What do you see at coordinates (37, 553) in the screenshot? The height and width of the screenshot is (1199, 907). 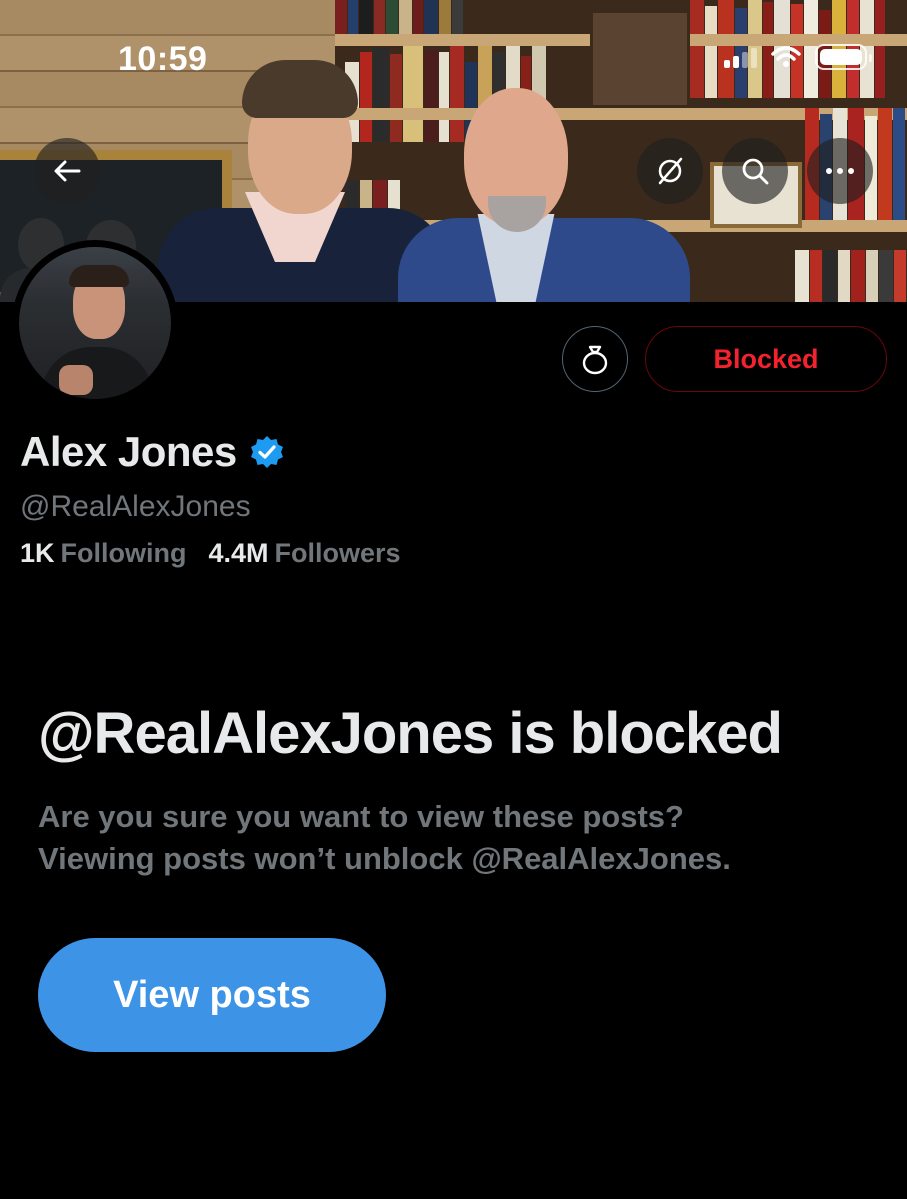 I see `following-count: 1K` at bounding box center [37, 553].